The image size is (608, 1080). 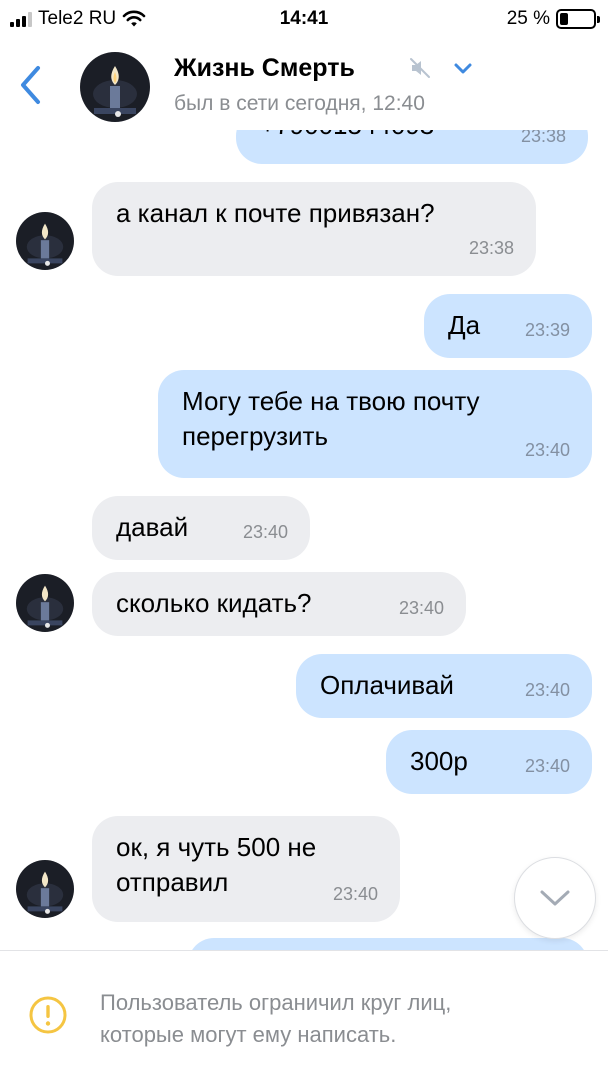 What do you see at coordinates (420, 68) in the screenshot?
I see `mute-icon` at bounding box center [420, 68].